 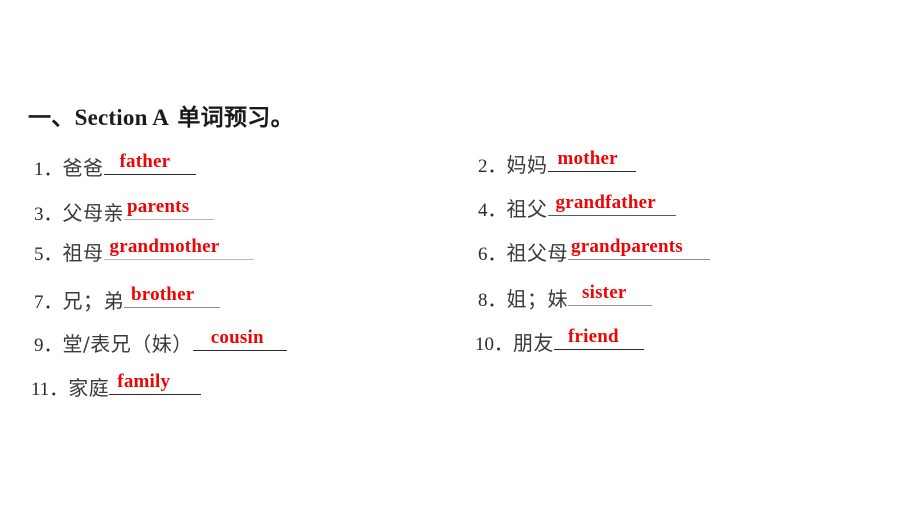 I want to click on item-prompt-chinese: 爸爸, so click(x=83, y=168).